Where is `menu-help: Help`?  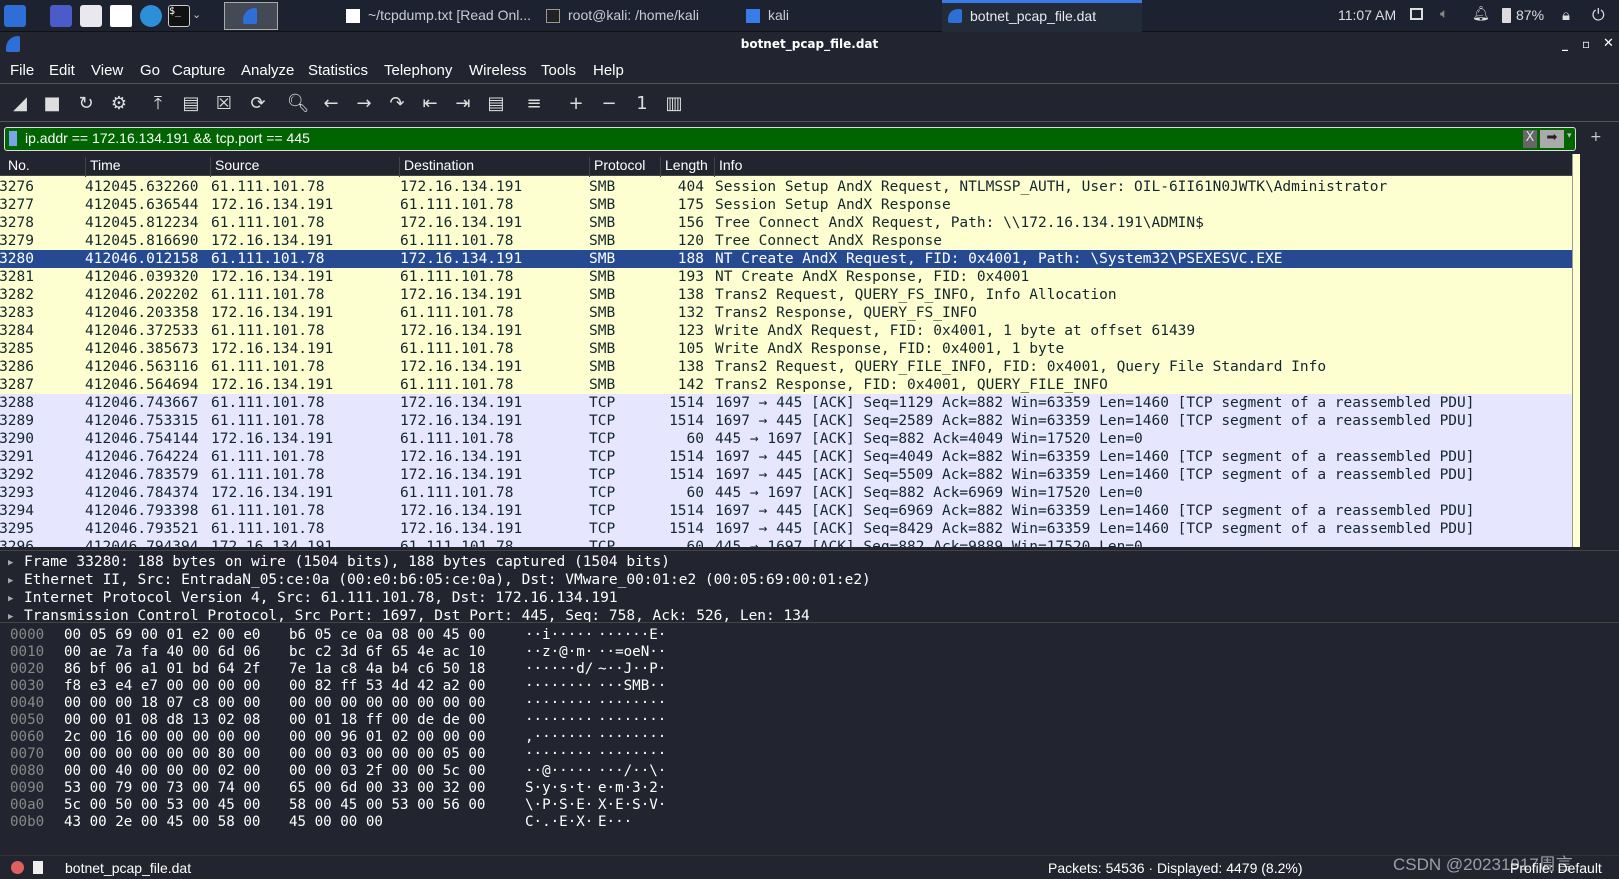 menu-help: Help is located at coordinates (608, 70).